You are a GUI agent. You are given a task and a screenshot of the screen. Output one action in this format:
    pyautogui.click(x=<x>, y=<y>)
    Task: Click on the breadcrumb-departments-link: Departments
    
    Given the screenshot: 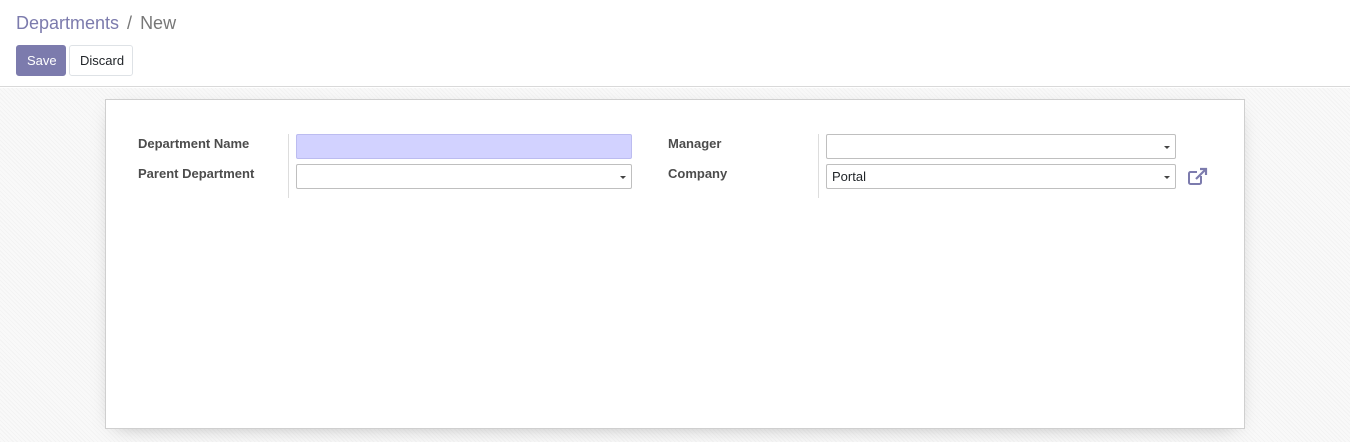 What is the action you would take?
    pyautogui.click(x=67, y=23)
    